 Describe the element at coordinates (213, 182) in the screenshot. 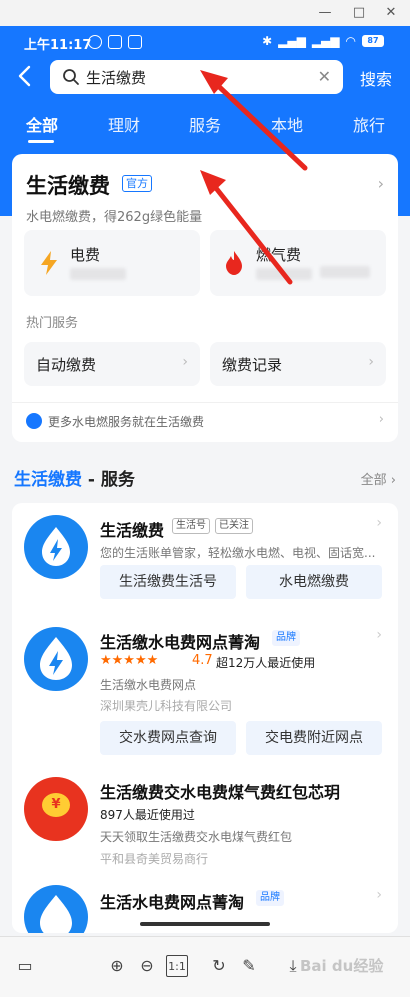

I see `arrowhead-icon` at that location.